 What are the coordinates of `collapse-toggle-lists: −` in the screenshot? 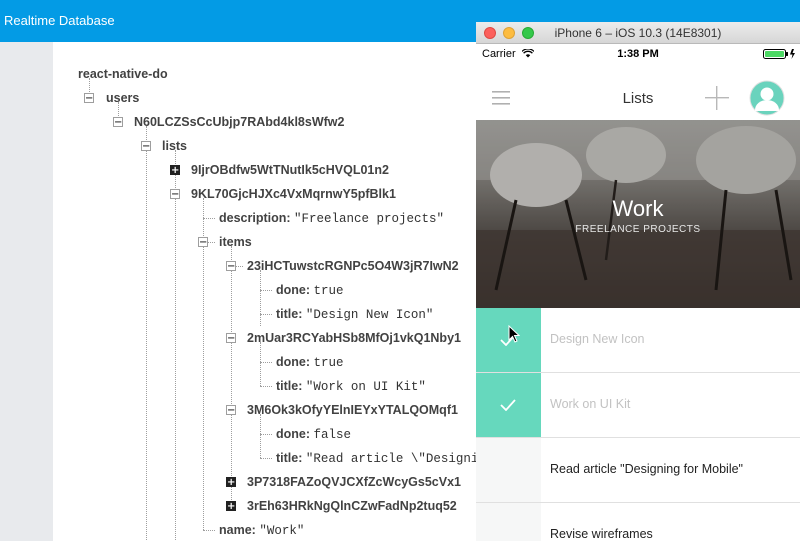 It's located at (146, 146).